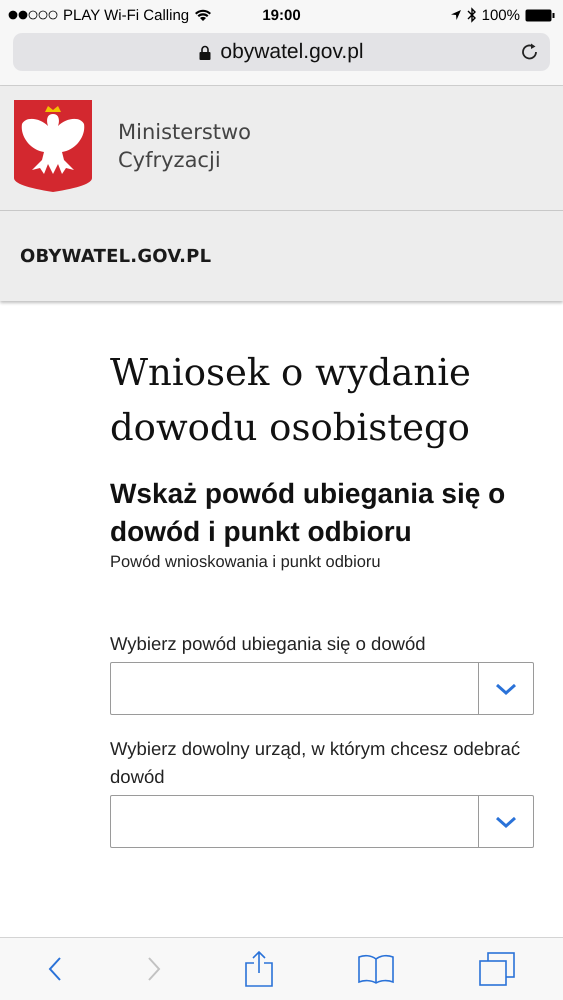  Describe the element at coordinates (205, 52) in the screenshot. I see `lock-icon` at that location.